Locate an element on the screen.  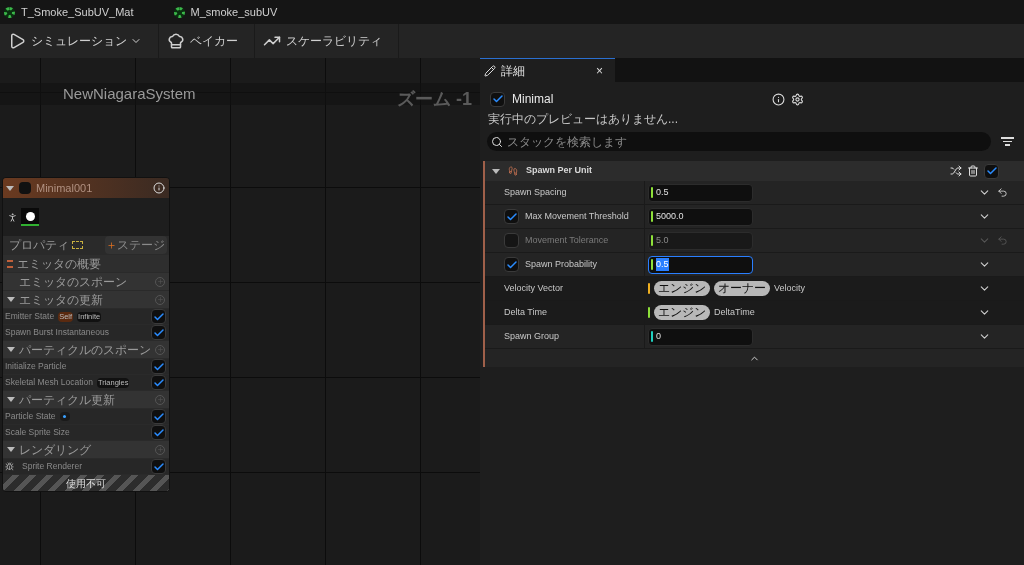
property-label: Movement Tolerance is located at coordinates (567, 240).